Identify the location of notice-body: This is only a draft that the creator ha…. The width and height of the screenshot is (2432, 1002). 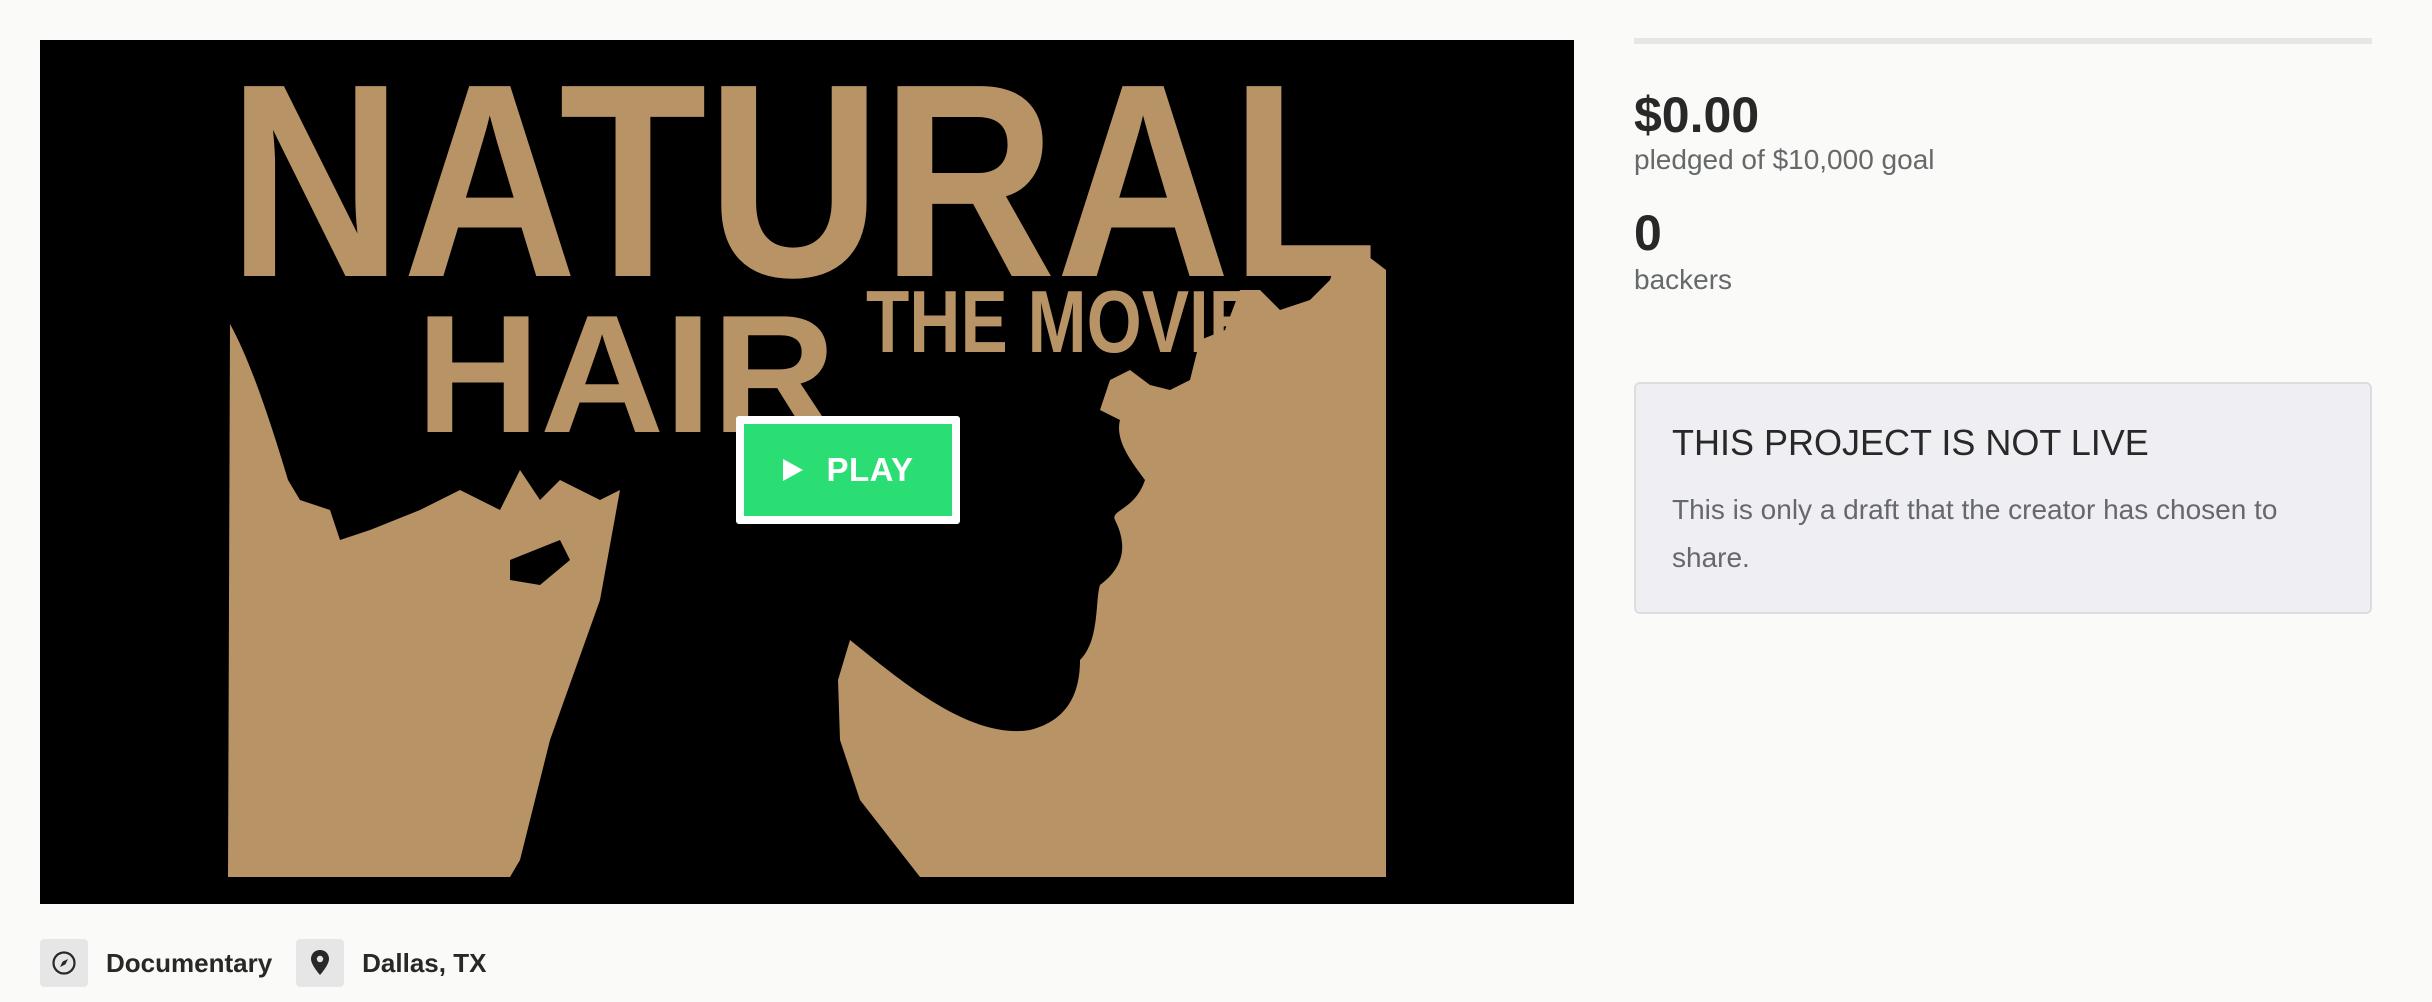
(1975, 533).